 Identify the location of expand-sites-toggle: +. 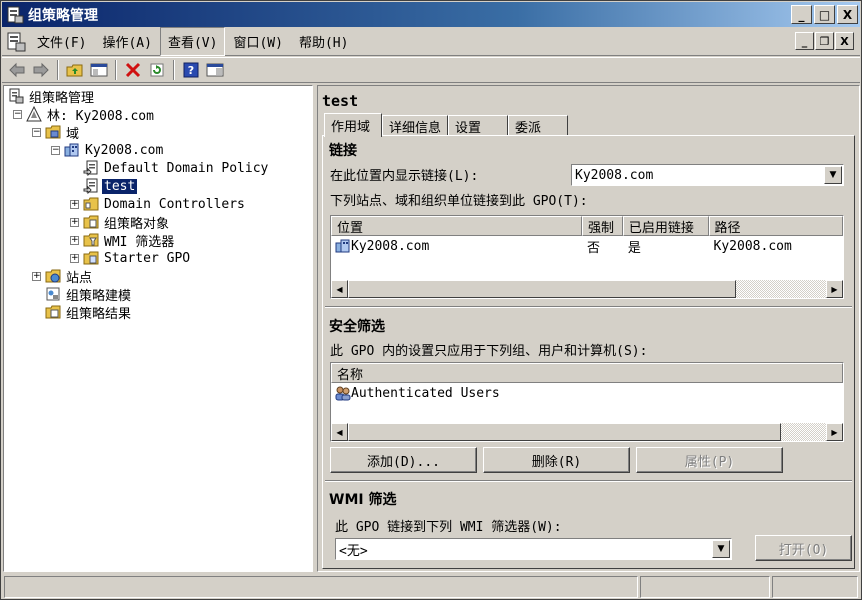
(36, 276).